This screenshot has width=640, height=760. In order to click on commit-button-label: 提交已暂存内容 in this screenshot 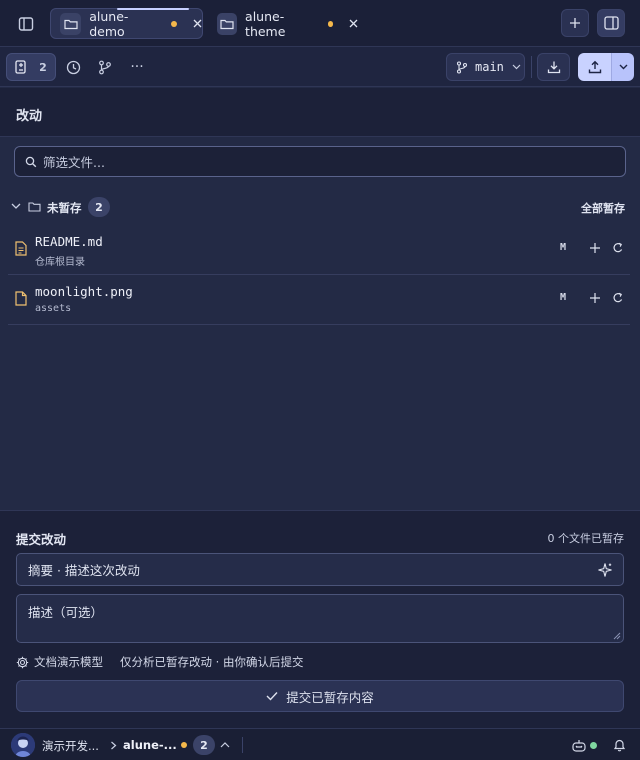, I will do `click(330, 697)`.